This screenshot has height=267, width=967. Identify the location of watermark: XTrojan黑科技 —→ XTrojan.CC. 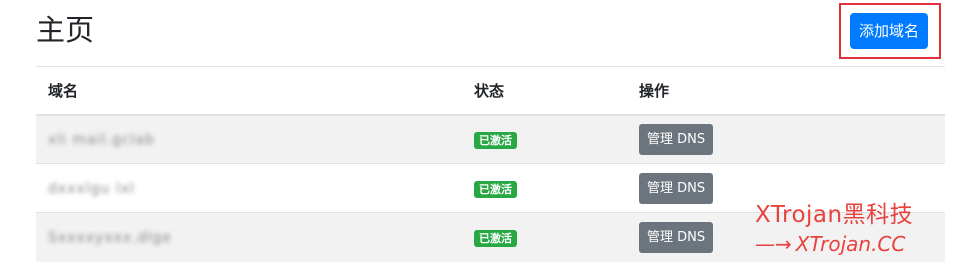
(852, 230).